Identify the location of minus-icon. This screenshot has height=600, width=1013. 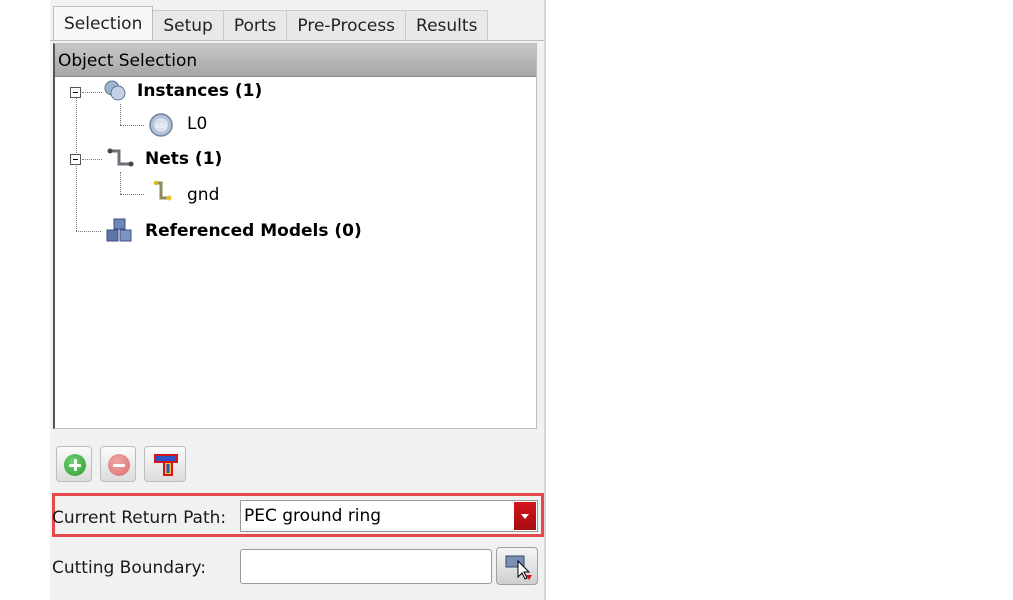
(119, 465).